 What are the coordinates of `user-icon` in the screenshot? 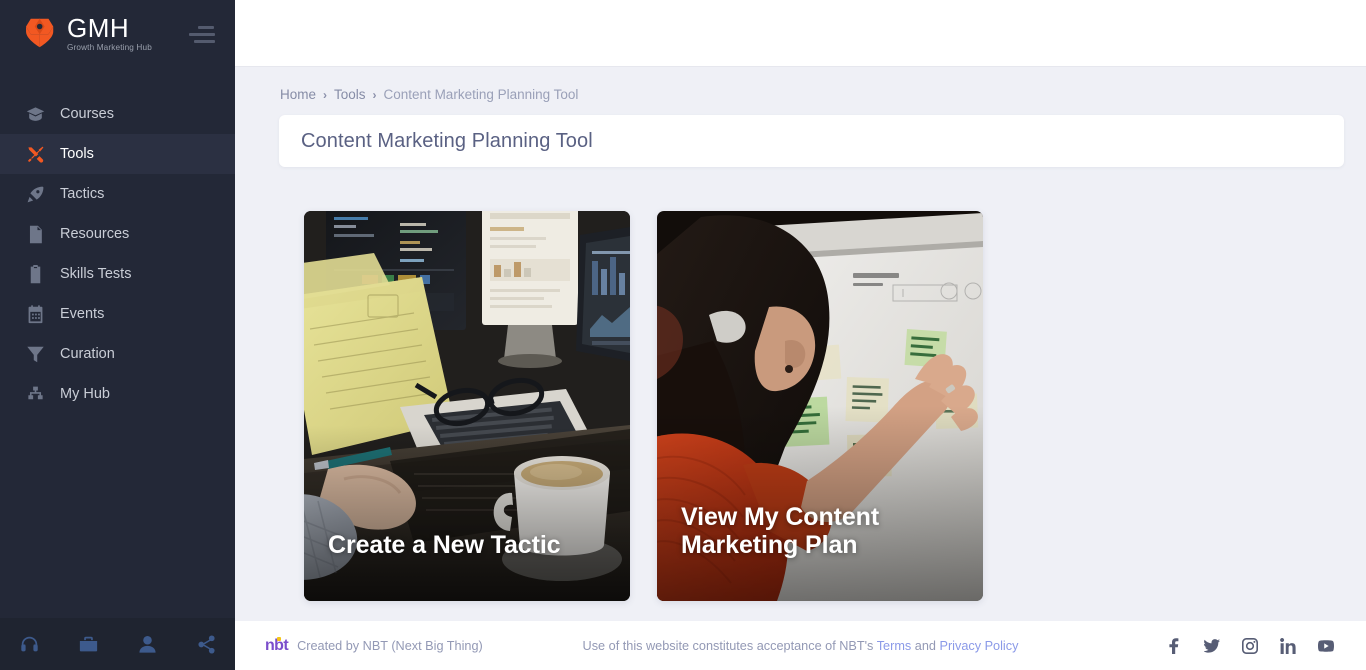 It's located at (147, 644).